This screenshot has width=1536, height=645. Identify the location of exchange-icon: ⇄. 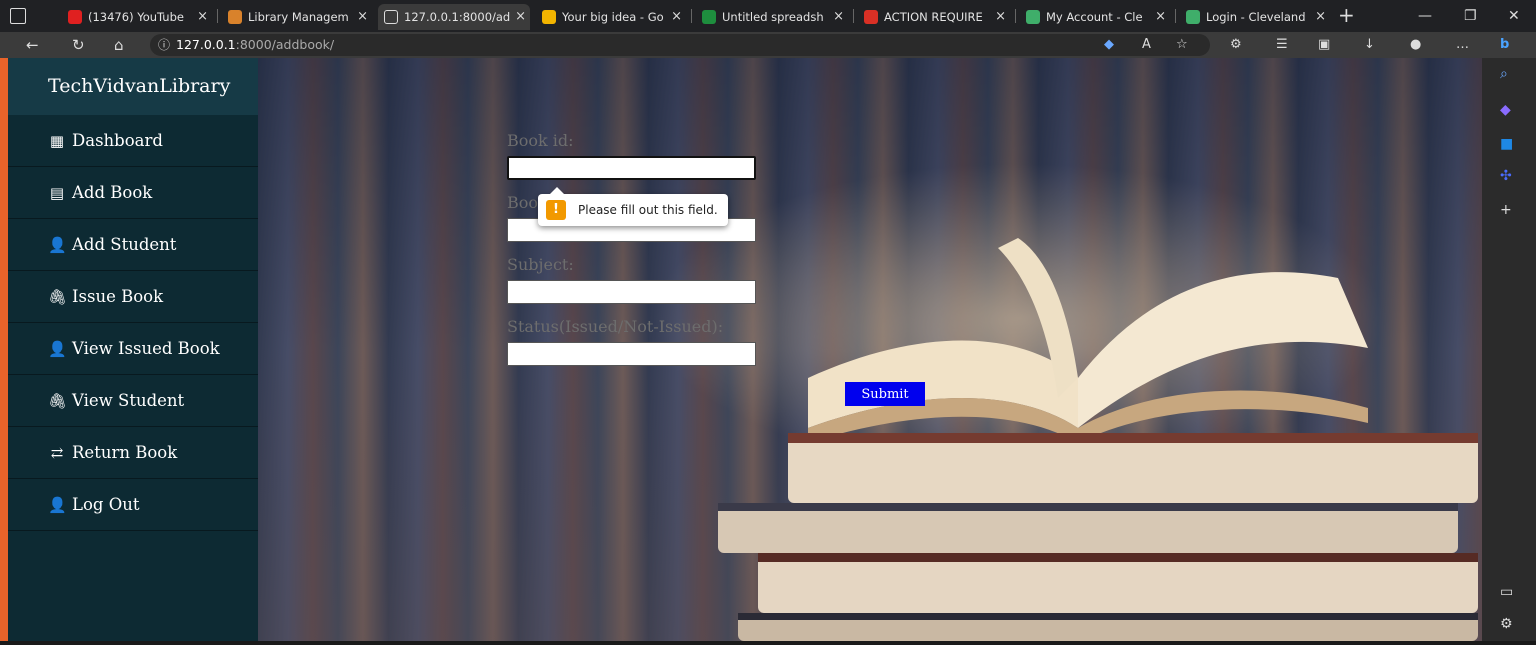
(57, 452).